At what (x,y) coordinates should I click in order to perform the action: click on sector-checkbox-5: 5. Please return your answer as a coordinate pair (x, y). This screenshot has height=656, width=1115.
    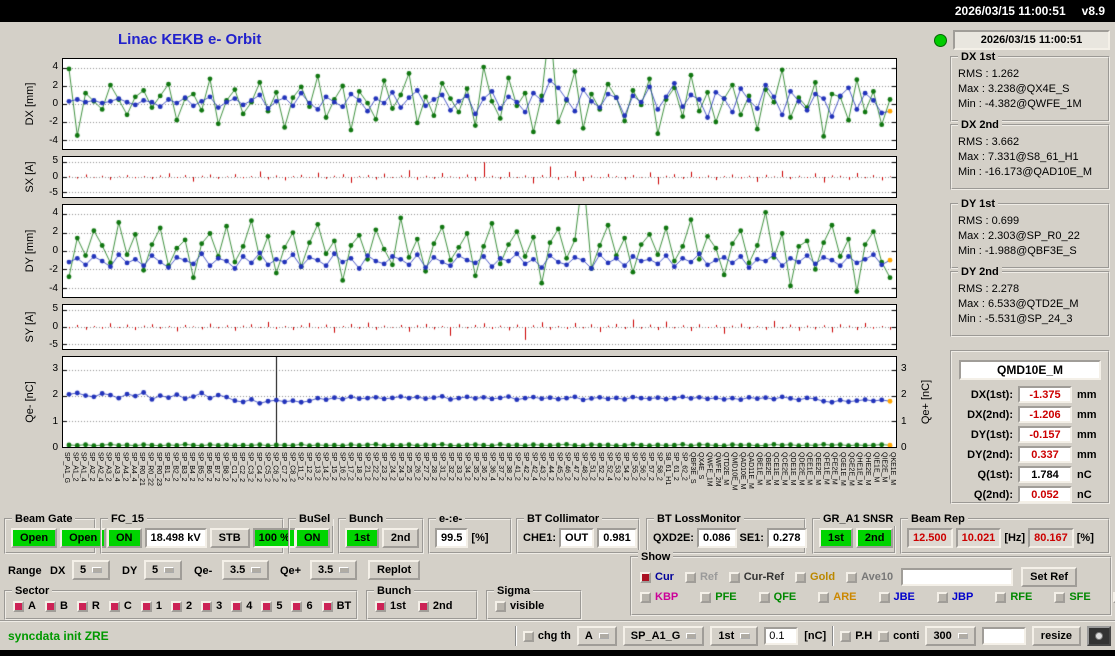
    Looking at the image, I should click on (271, 606).